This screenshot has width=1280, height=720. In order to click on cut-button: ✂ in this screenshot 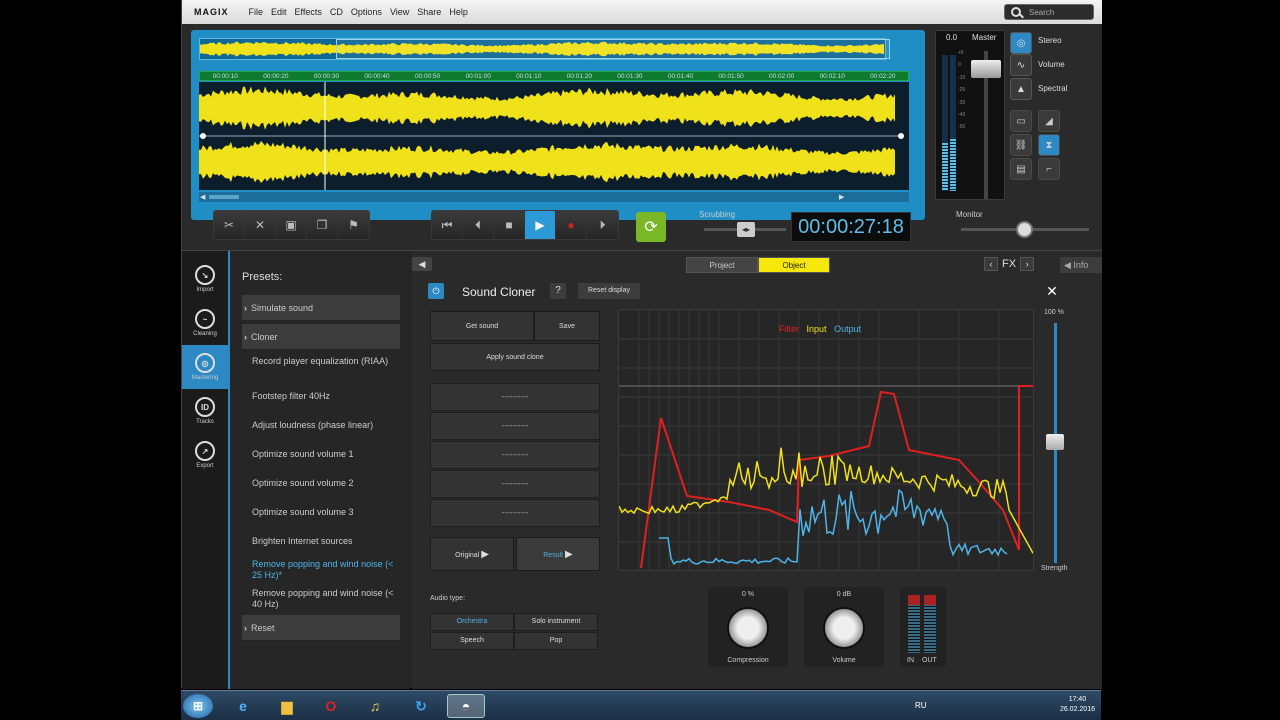, I will do `click(229, 225)`.